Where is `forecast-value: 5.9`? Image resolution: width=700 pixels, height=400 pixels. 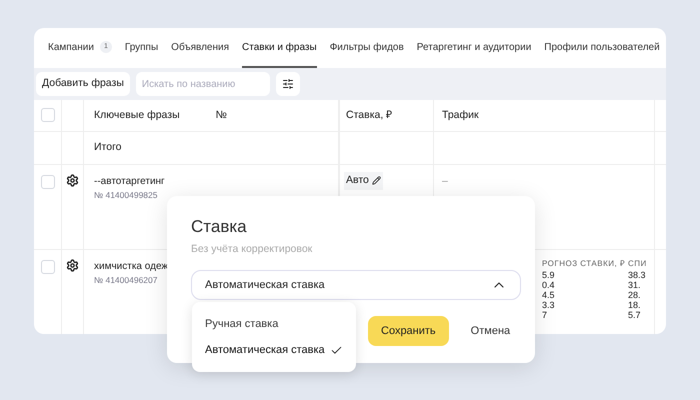
forecast-value: 5.9 is located at coordinates (548, 275).